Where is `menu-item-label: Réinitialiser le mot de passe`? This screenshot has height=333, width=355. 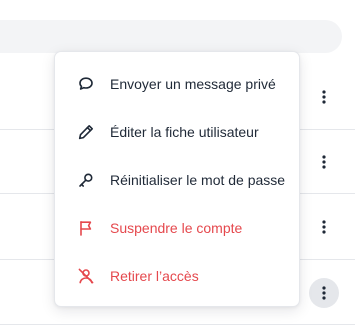
menu-item-label: Réinitialiser le mot de passe is located at coordinates (198, 180).